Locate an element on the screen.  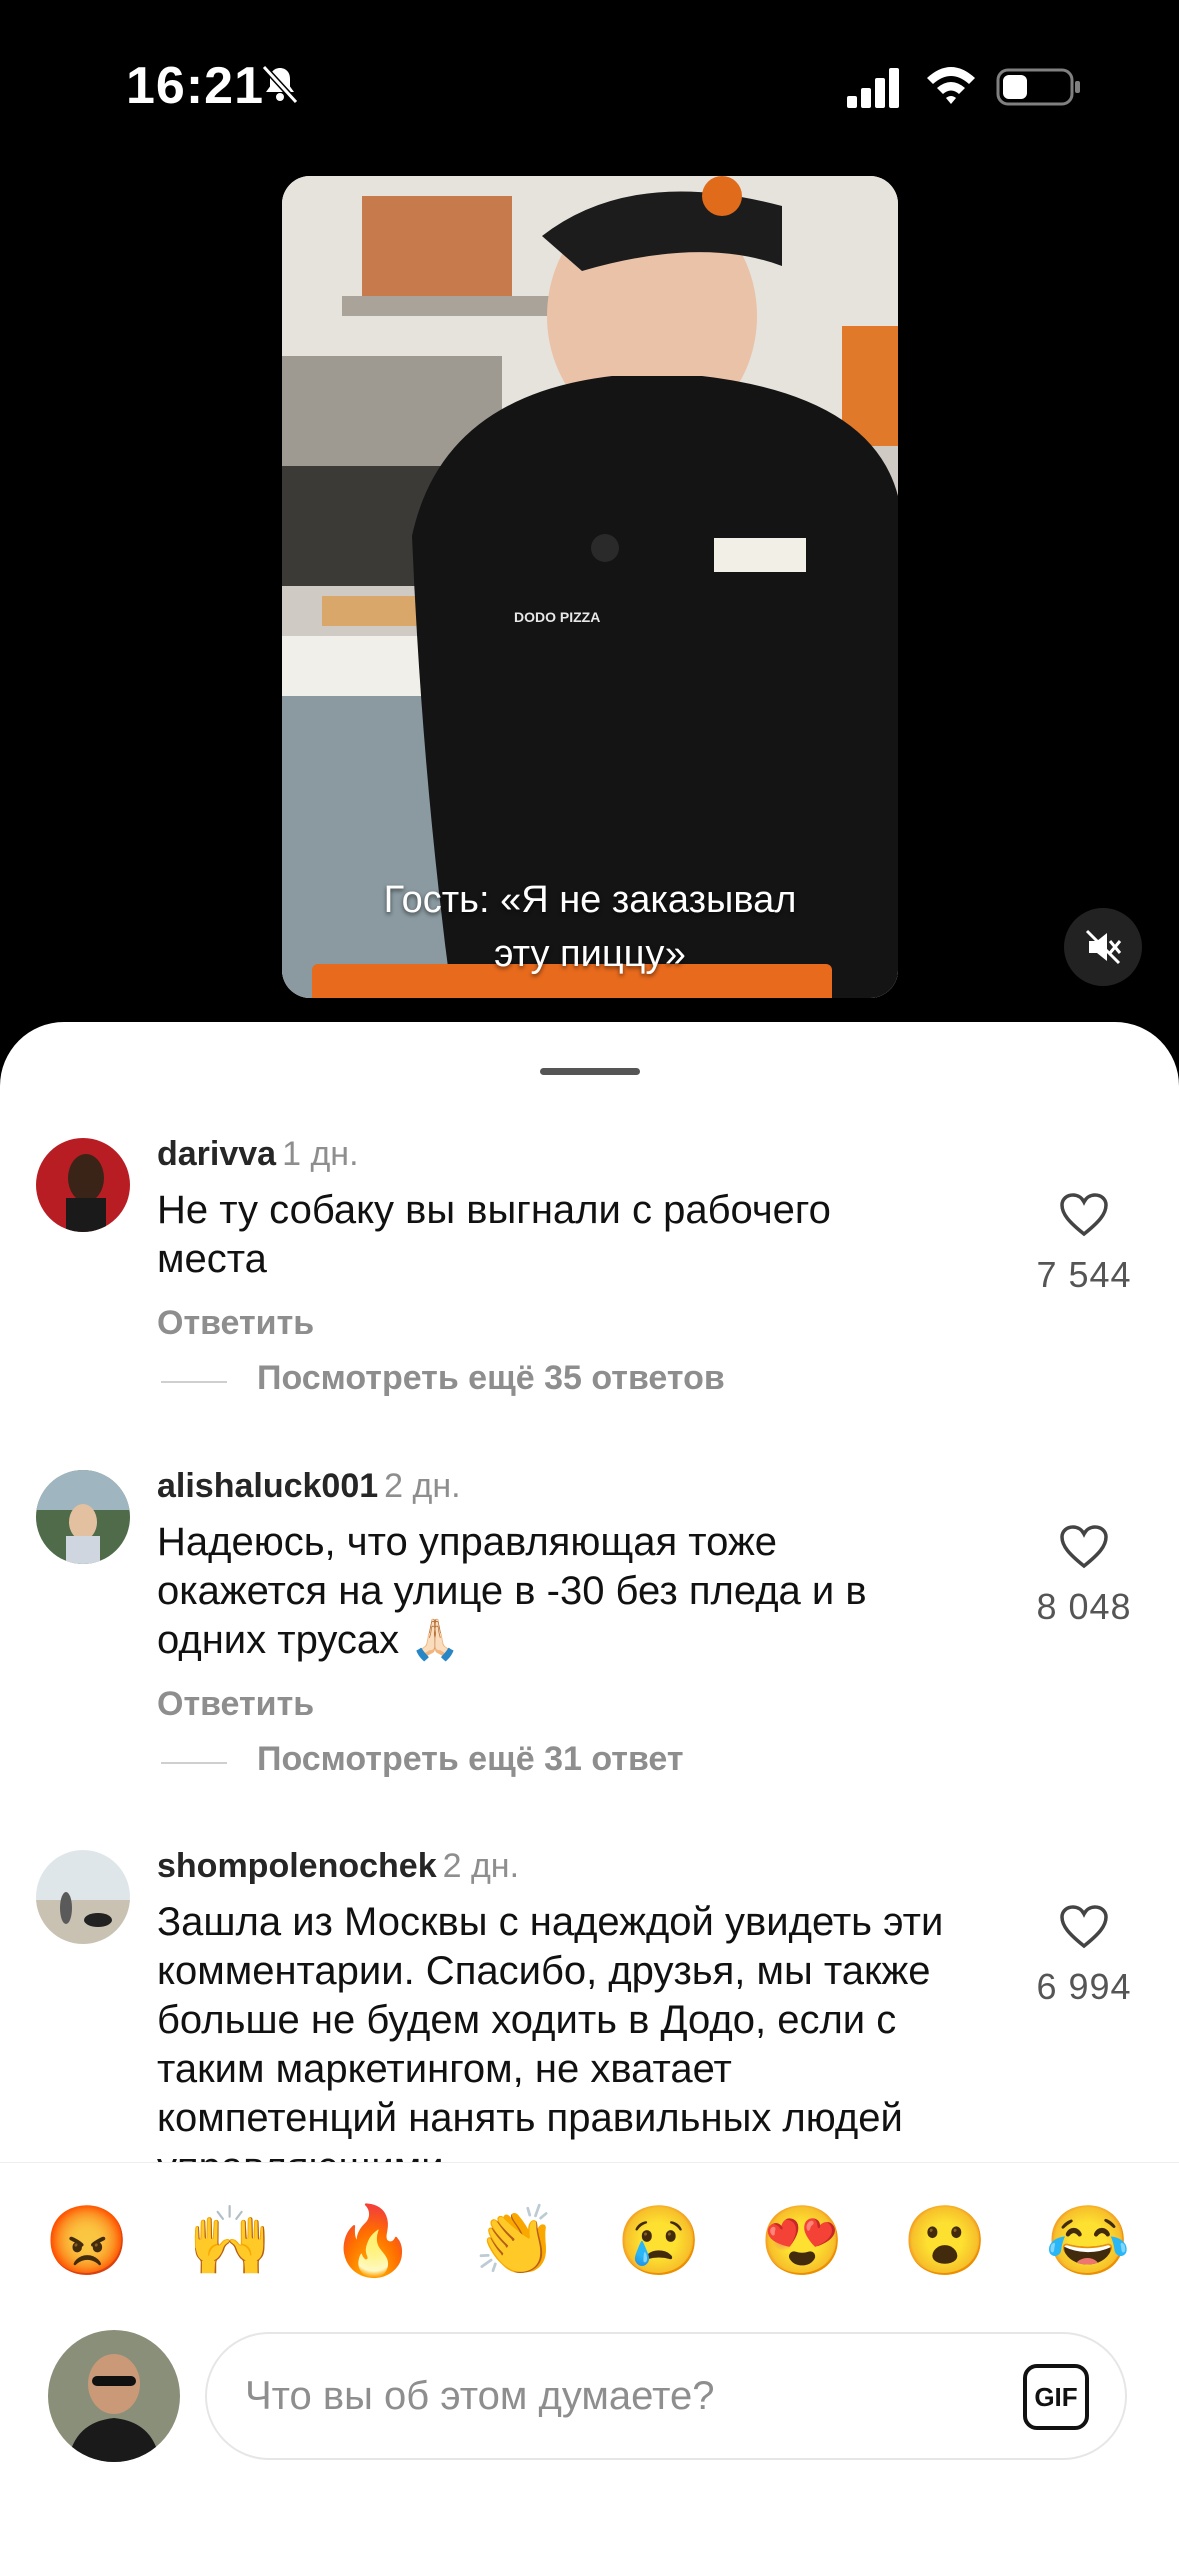
caption-line-2: эту пиццу» is located at coordinates (590, 954).